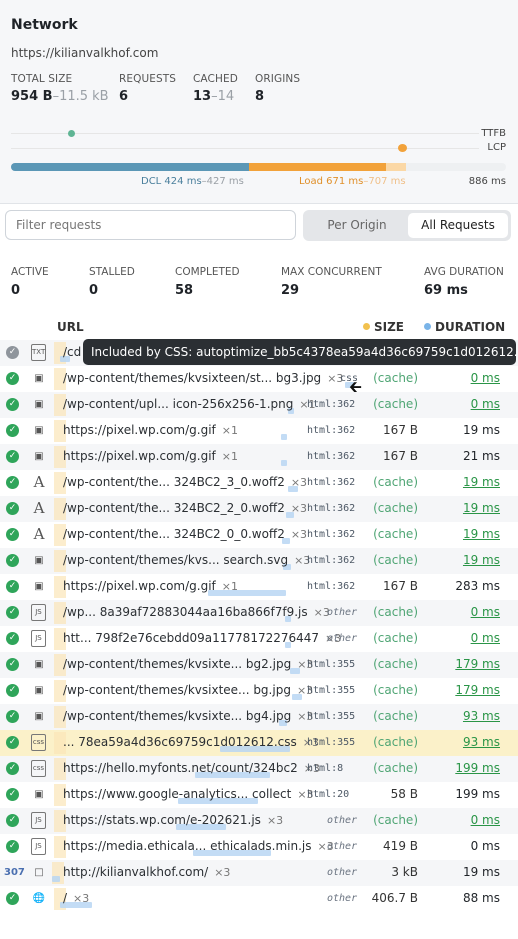 The width and height of the screenshot is (518, 939). Describe the element at coordinates (325, 768) in the screenshot. I see `initiator-label: html:8` at that location.